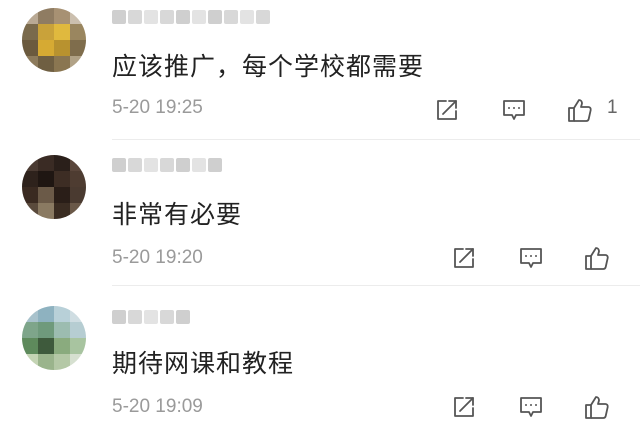 The height and width of the screenshot is (432, 640). Describe the element at coordinates (157, 107) in the screenshot. I see `comment-time: 5-20 19:25` at that location.